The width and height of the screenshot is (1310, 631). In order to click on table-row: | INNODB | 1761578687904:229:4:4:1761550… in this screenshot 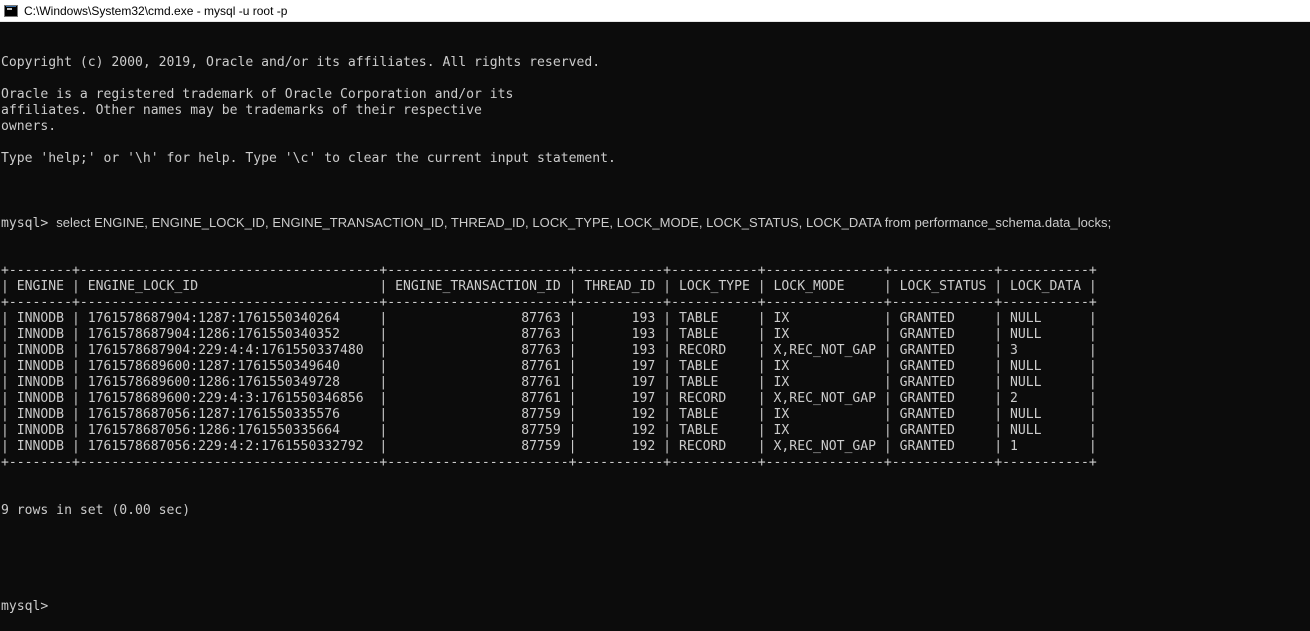, I will do `click(655, 351)`.